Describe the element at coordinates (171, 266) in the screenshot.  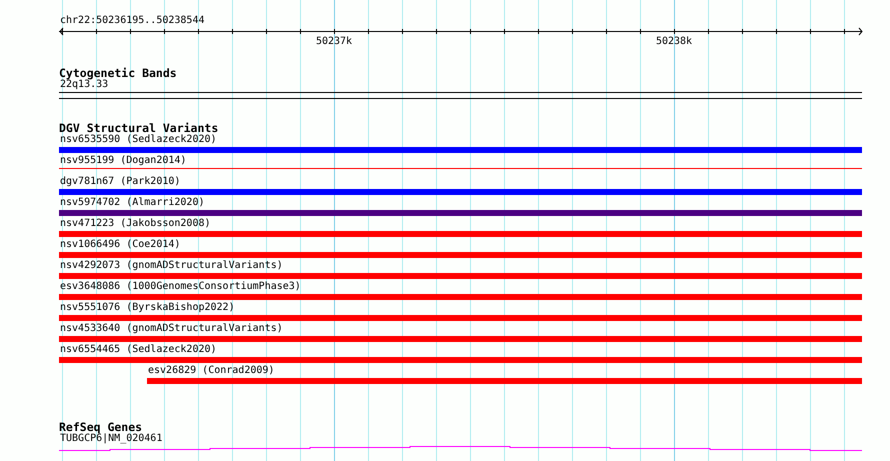
I see `variant-label: nsv4292073 (gnomADStructuralVariants)` at that location.